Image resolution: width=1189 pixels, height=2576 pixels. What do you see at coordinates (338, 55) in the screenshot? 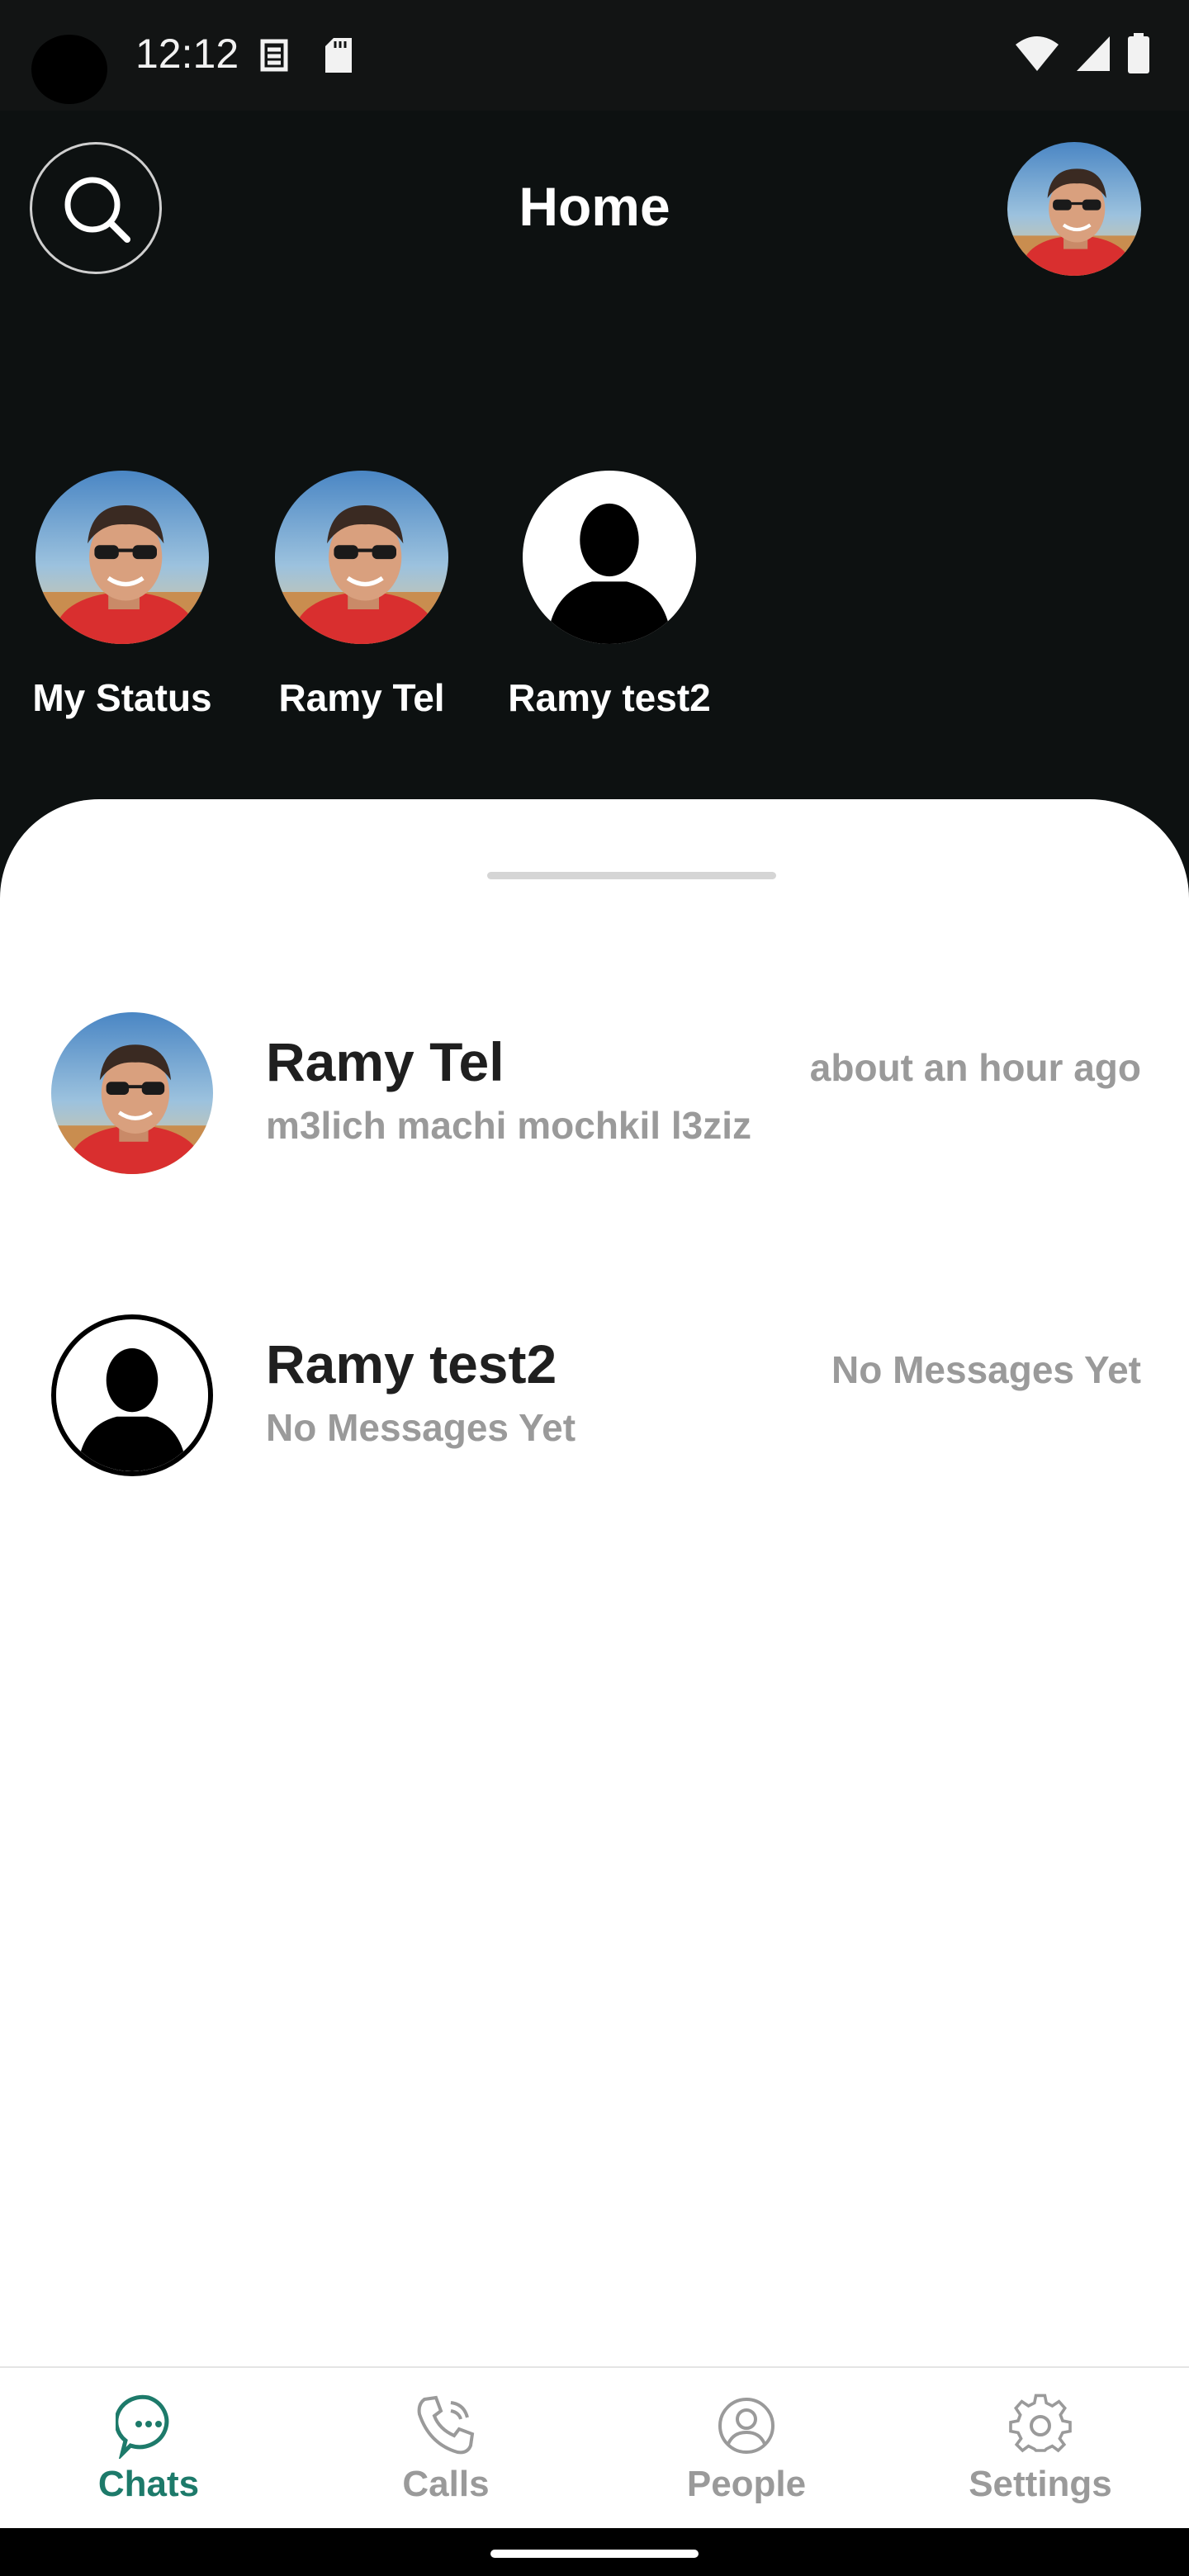
I see `sd-card-icon` at bounding box center [338, 55].